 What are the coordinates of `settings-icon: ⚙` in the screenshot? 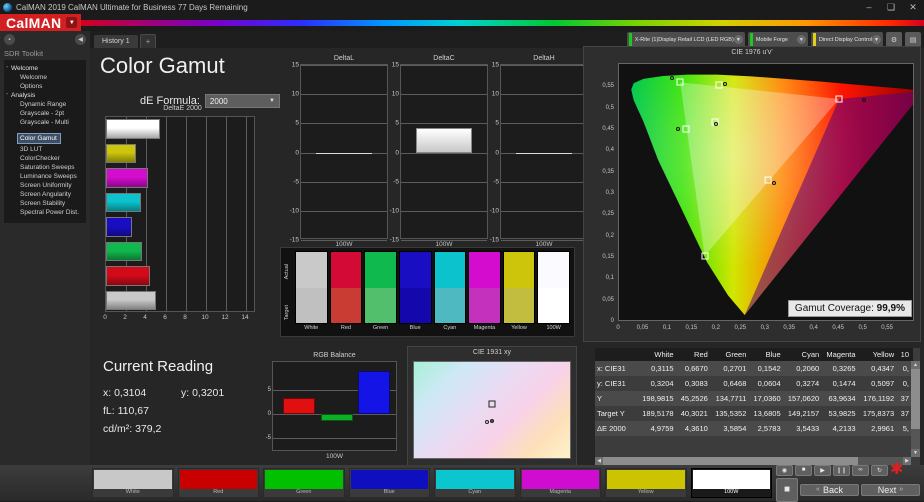 It's located at (894, 39).